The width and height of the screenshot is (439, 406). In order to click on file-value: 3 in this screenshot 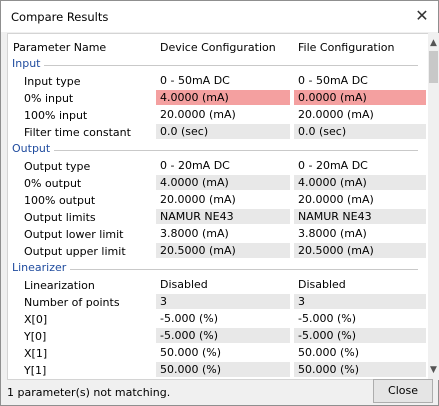, I will do `click(360, 301)`.